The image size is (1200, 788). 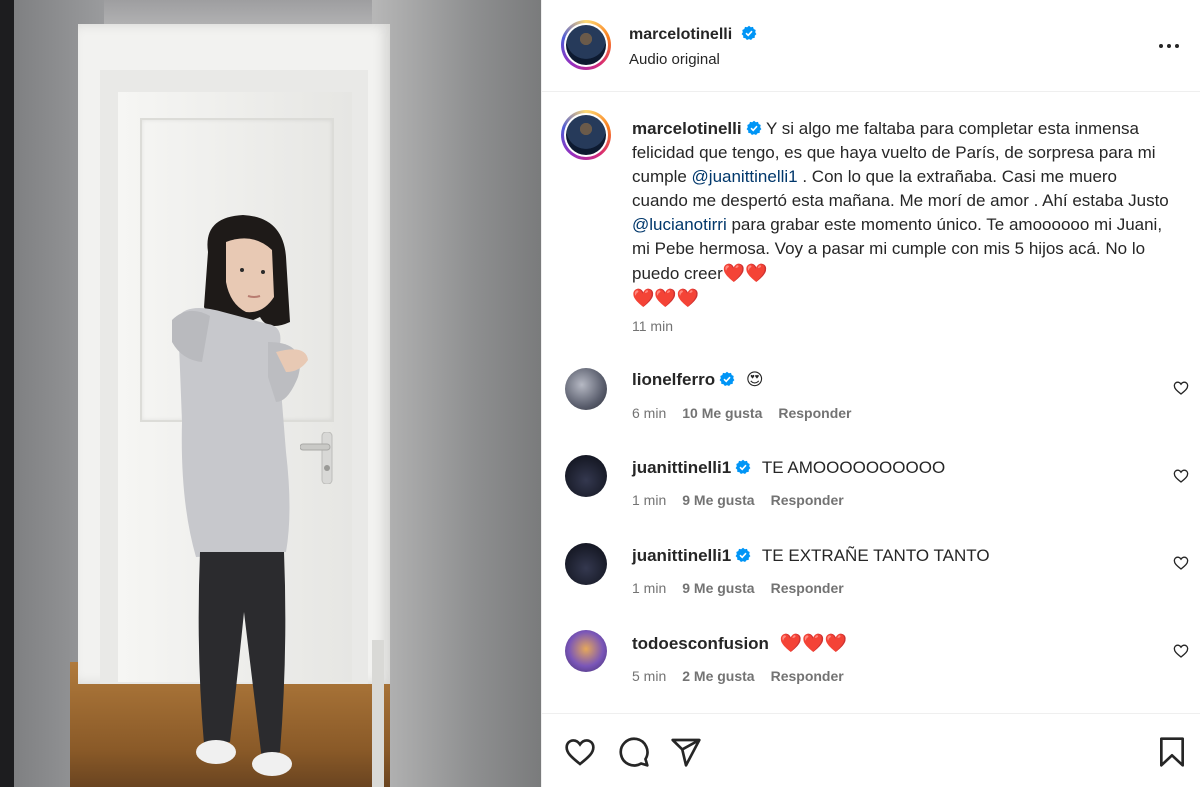 What do you see at coordinates (1169, 46) in the screenshot?
I see `more-horizontal-icon` at bounding box center [1169, 46].